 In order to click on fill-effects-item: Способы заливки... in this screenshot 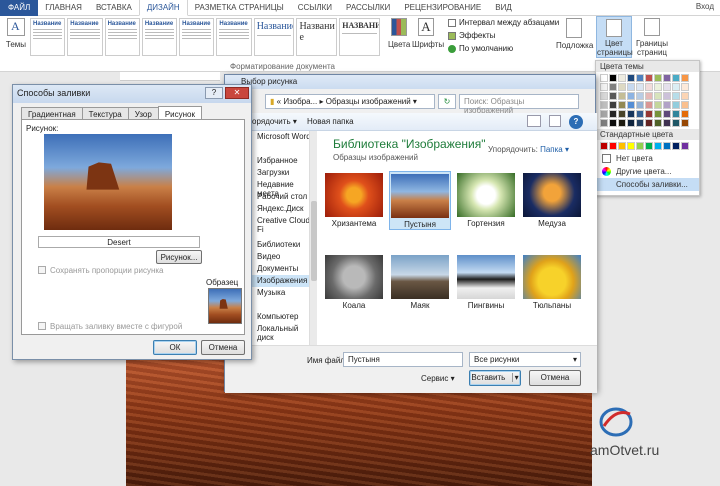, I will do `click(647, 184)`.